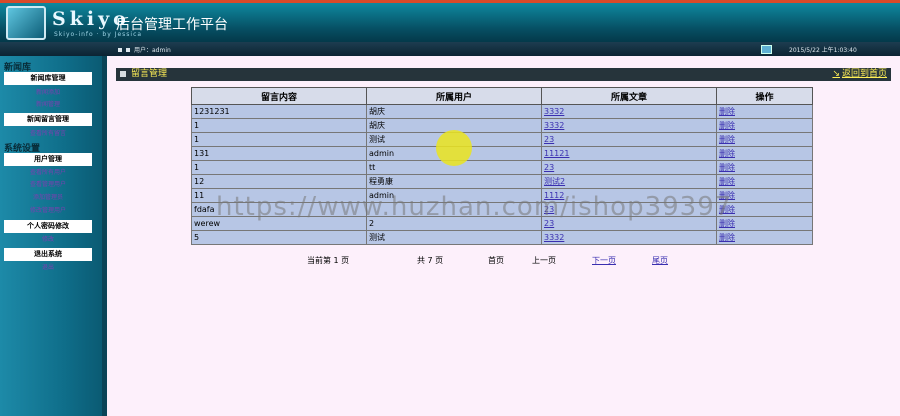  I want to click on sidebar-item-edit-admin: 修改管理用户, so click(48, 211).